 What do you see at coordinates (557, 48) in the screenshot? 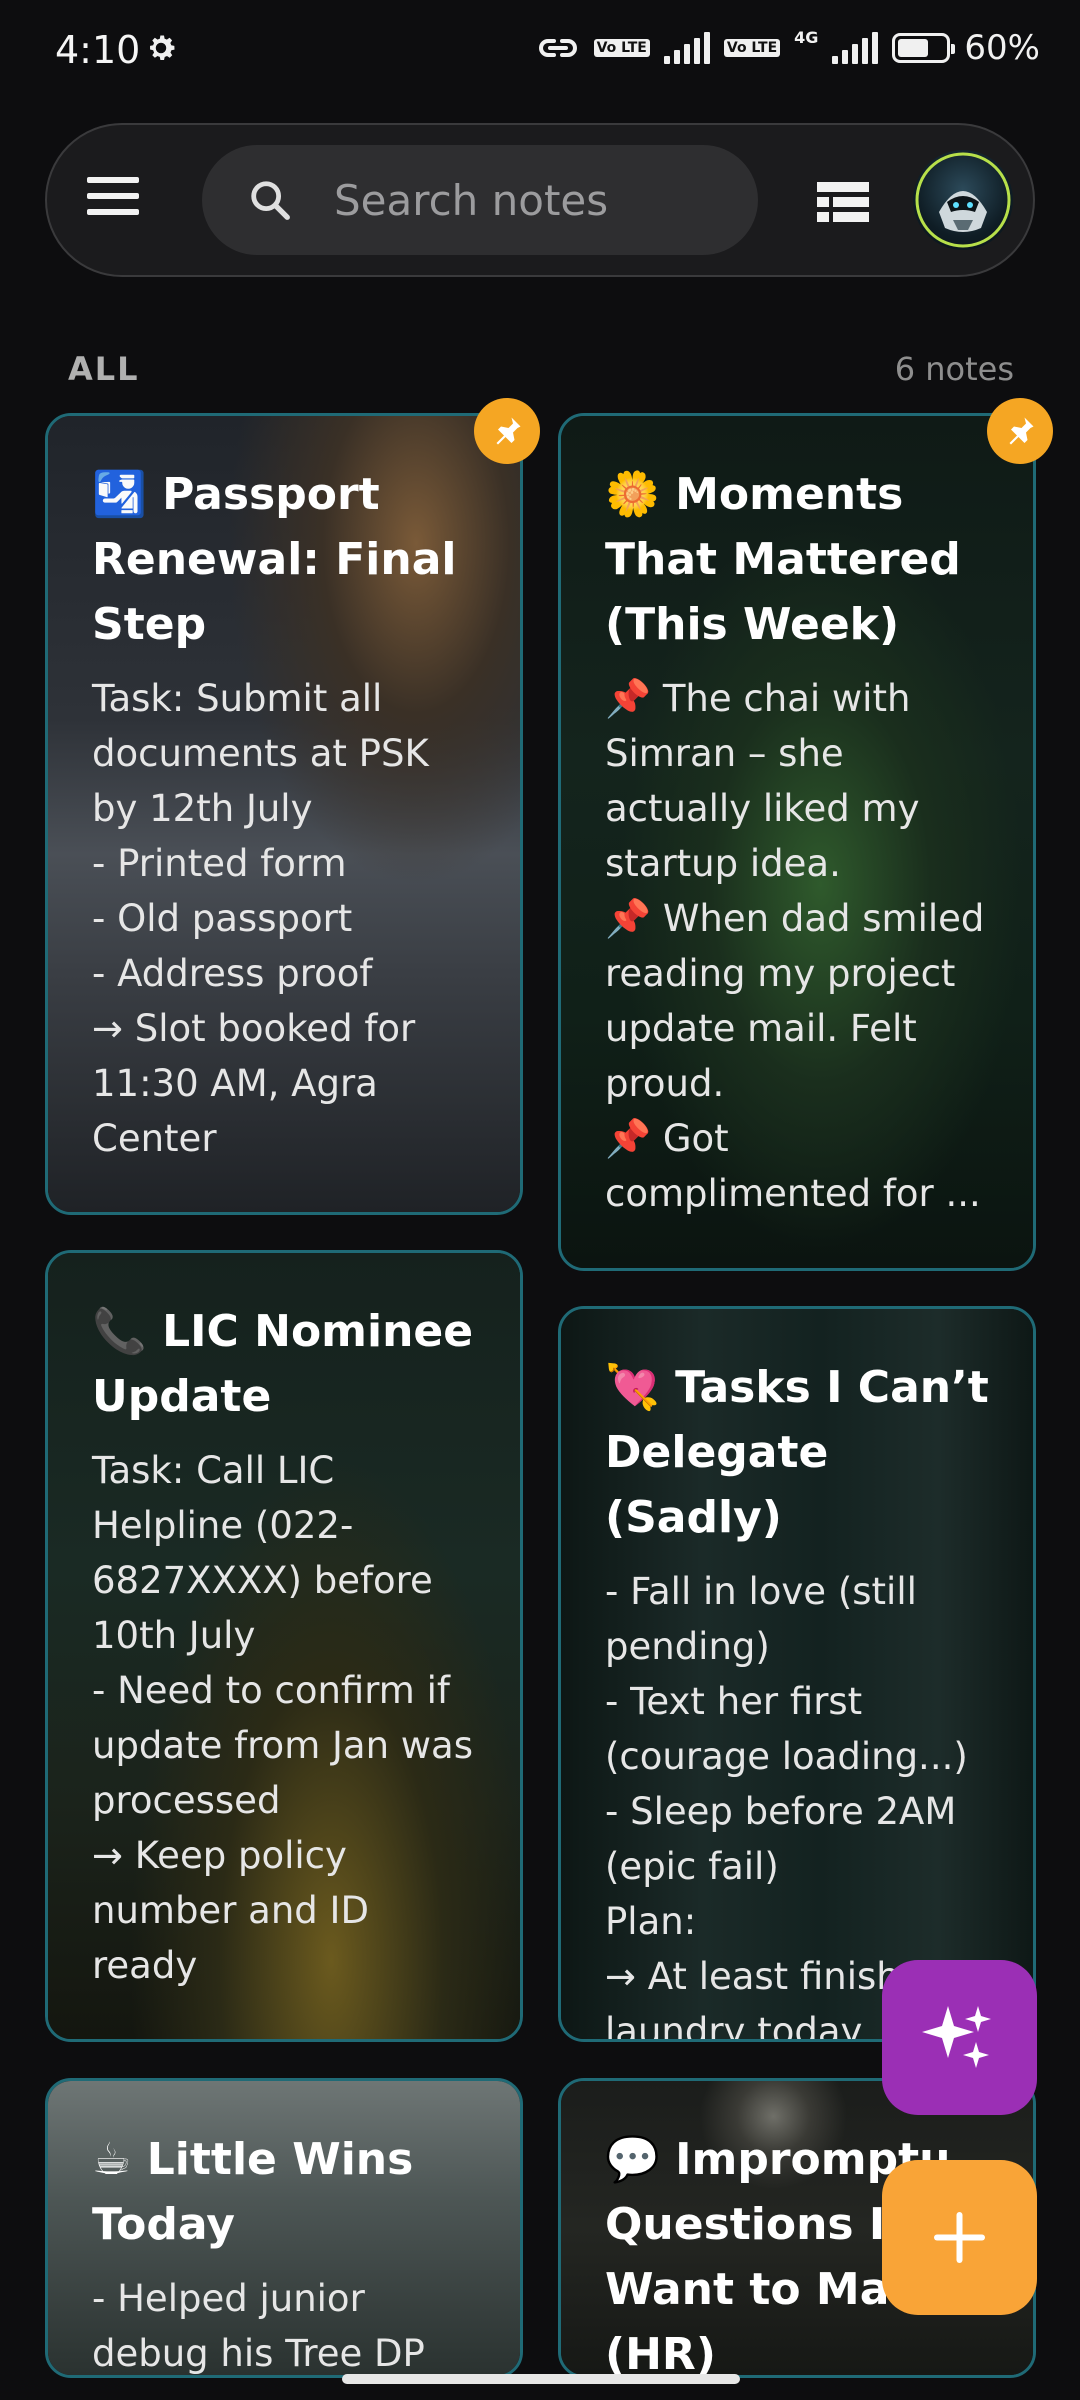
I see `link-icon` at bounding box center [557, 48].